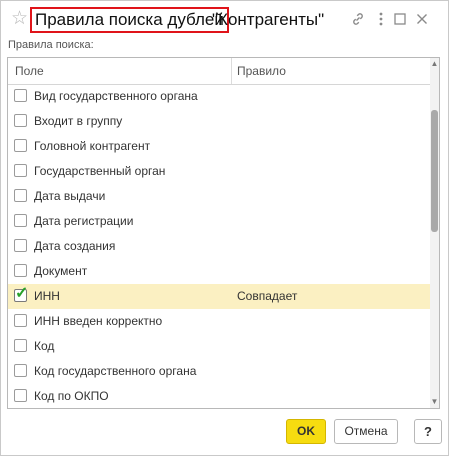 The width and height of the screenshot is (449, 456). Describe the element at coordinates (220, 221) in the screenshot. I see `table-row: Дата регистрации` at that location.